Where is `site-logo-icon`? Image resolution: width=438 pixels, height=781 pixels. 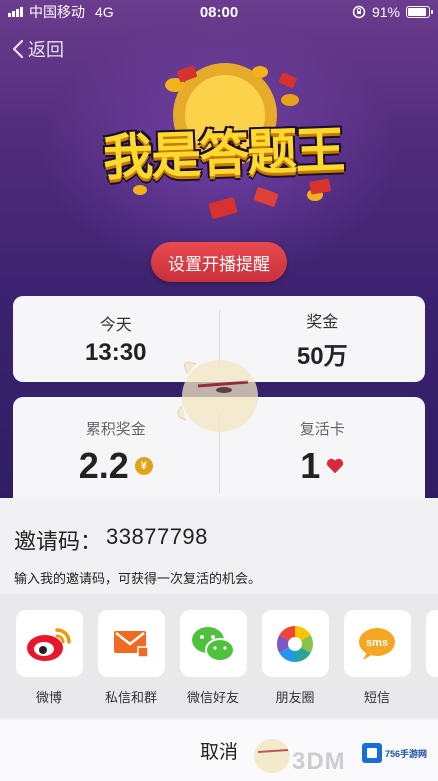 site-logo-icon is located at coordinates (372, 753).